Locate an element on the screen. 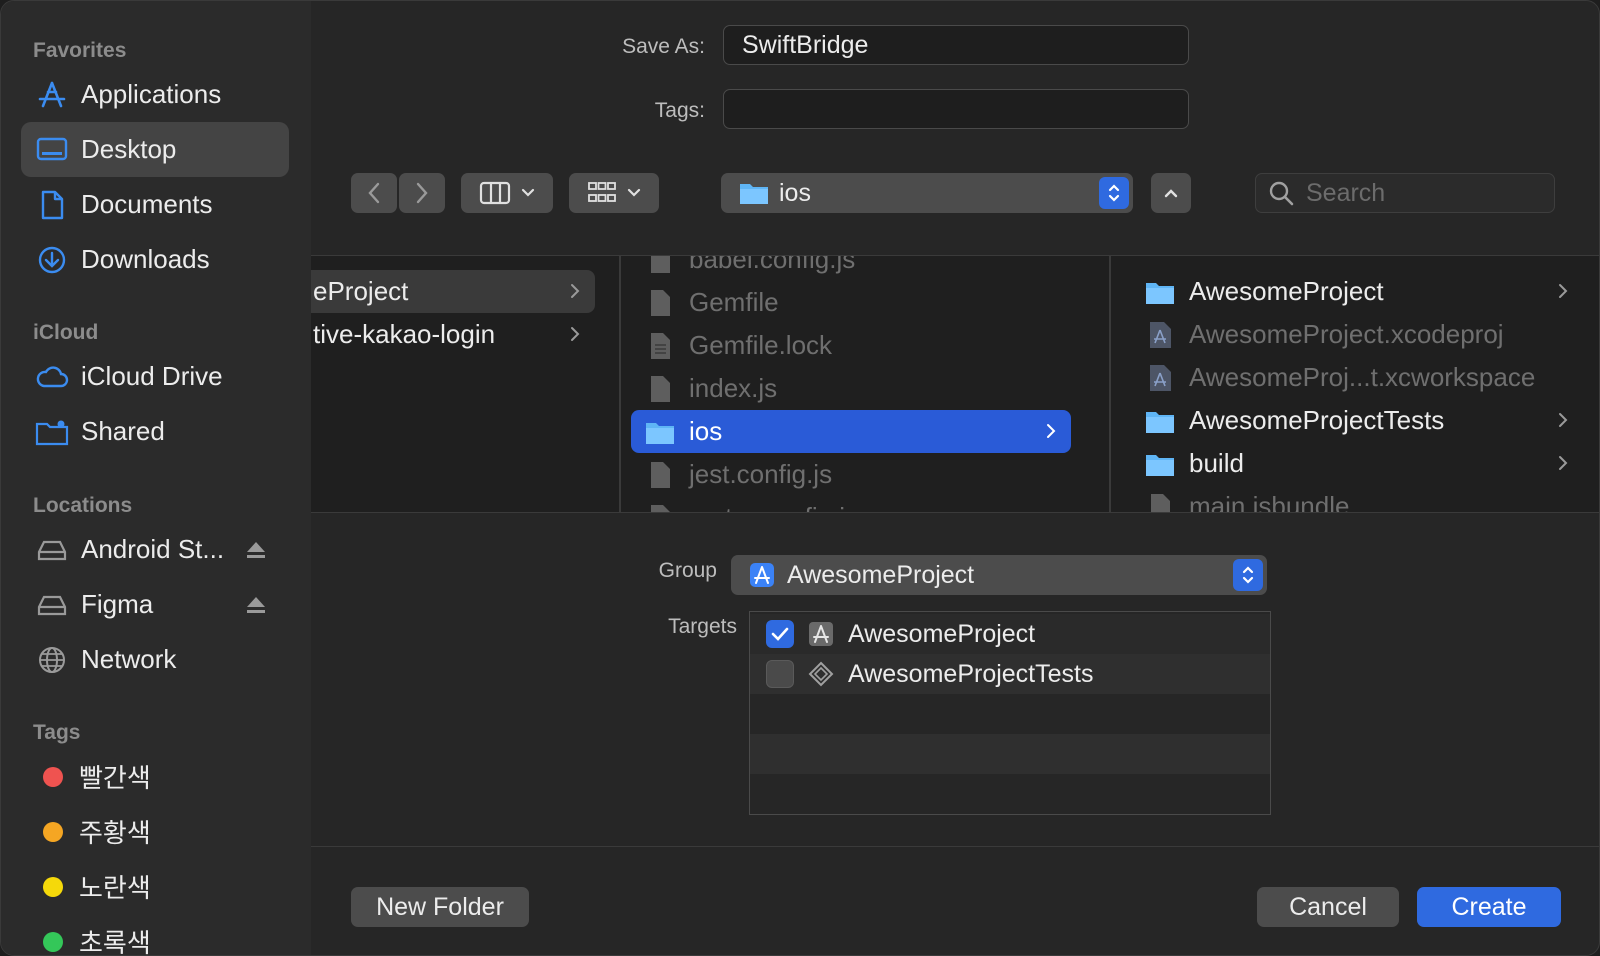 The image size is (1600, 956). bottom-separator is located at coordinates (955, 846).